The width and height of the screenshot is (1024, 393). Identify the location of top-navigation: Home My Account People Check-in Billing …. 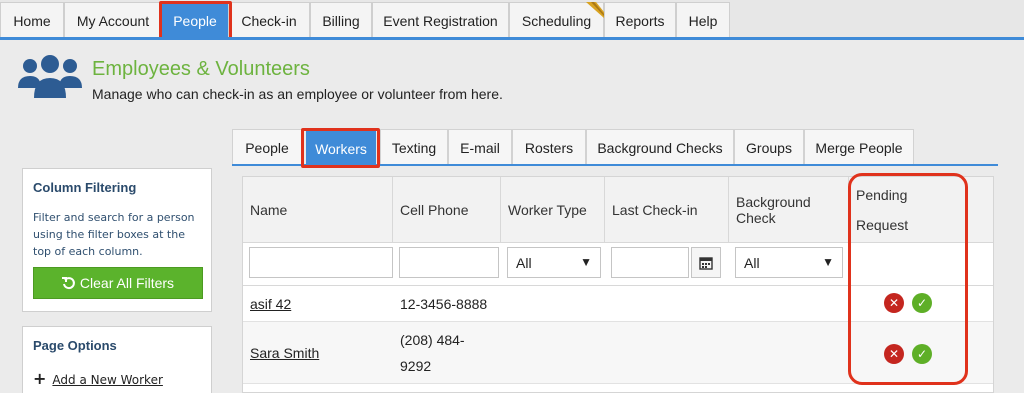
(512, 19).